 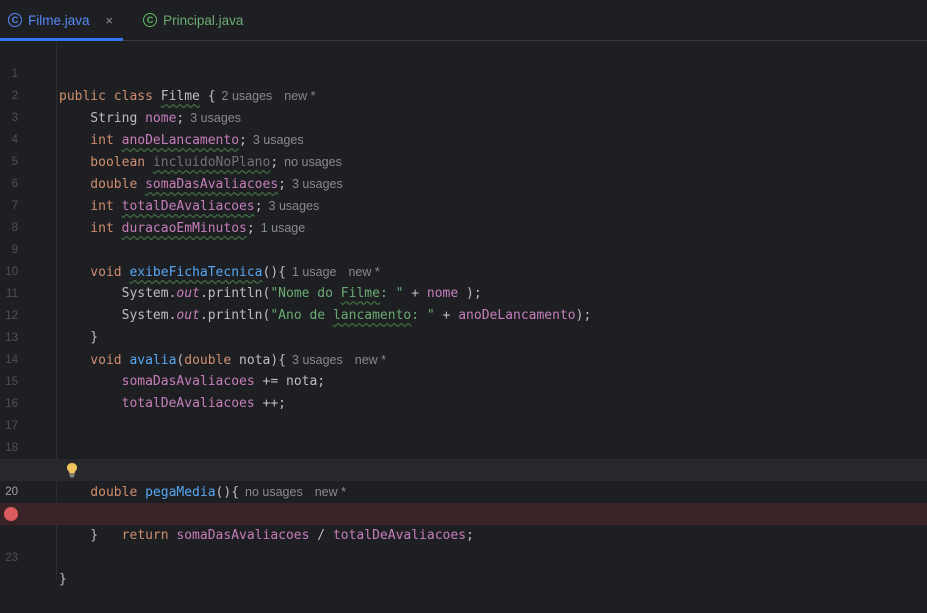 What do you see at coordinates (463, 358) in the screenshot?
I see `code-line: 14 somaDasAvaliacoes += nota;` at bounding box center [463, 358].